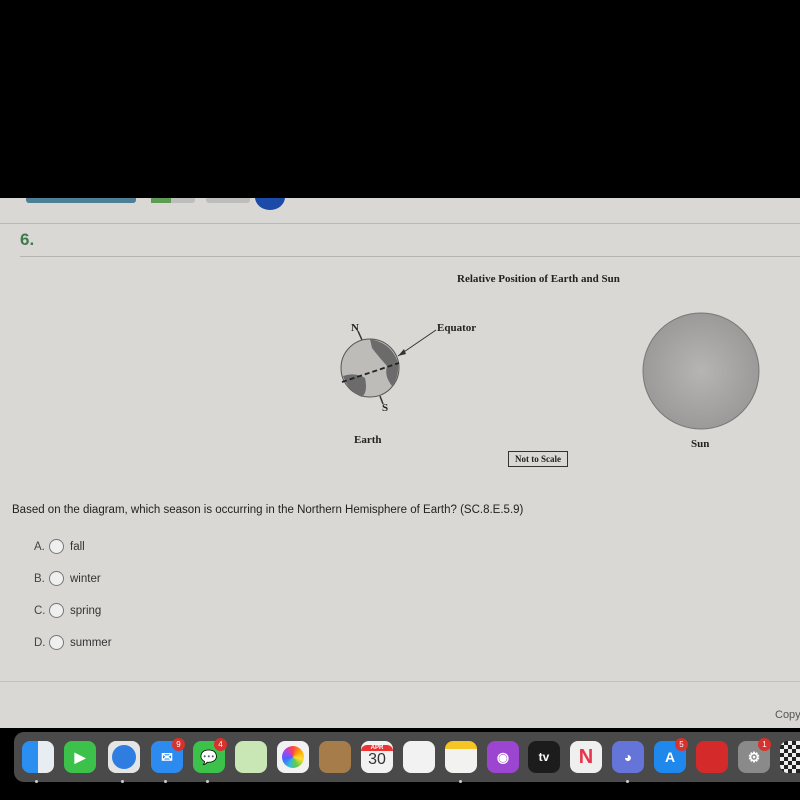 This screenshot has height=800, width=800. I want to click on earth-globe, so click(370, 367).